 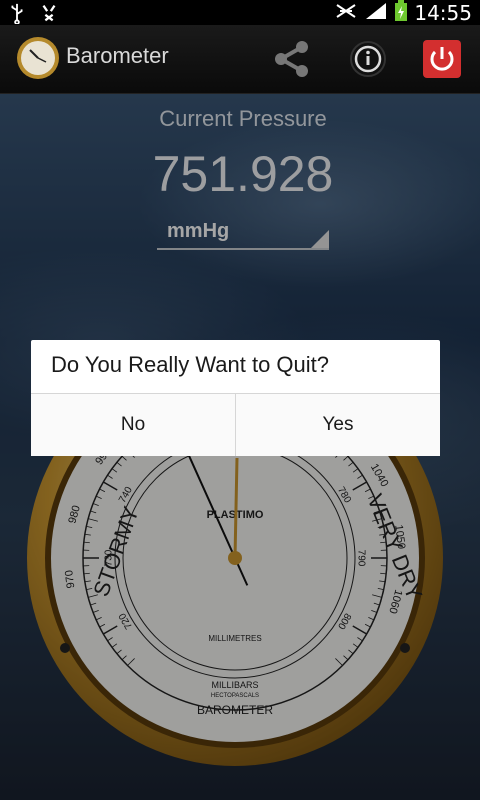 I want to click on action-bar: Barometer, so click(x=240, y=59).